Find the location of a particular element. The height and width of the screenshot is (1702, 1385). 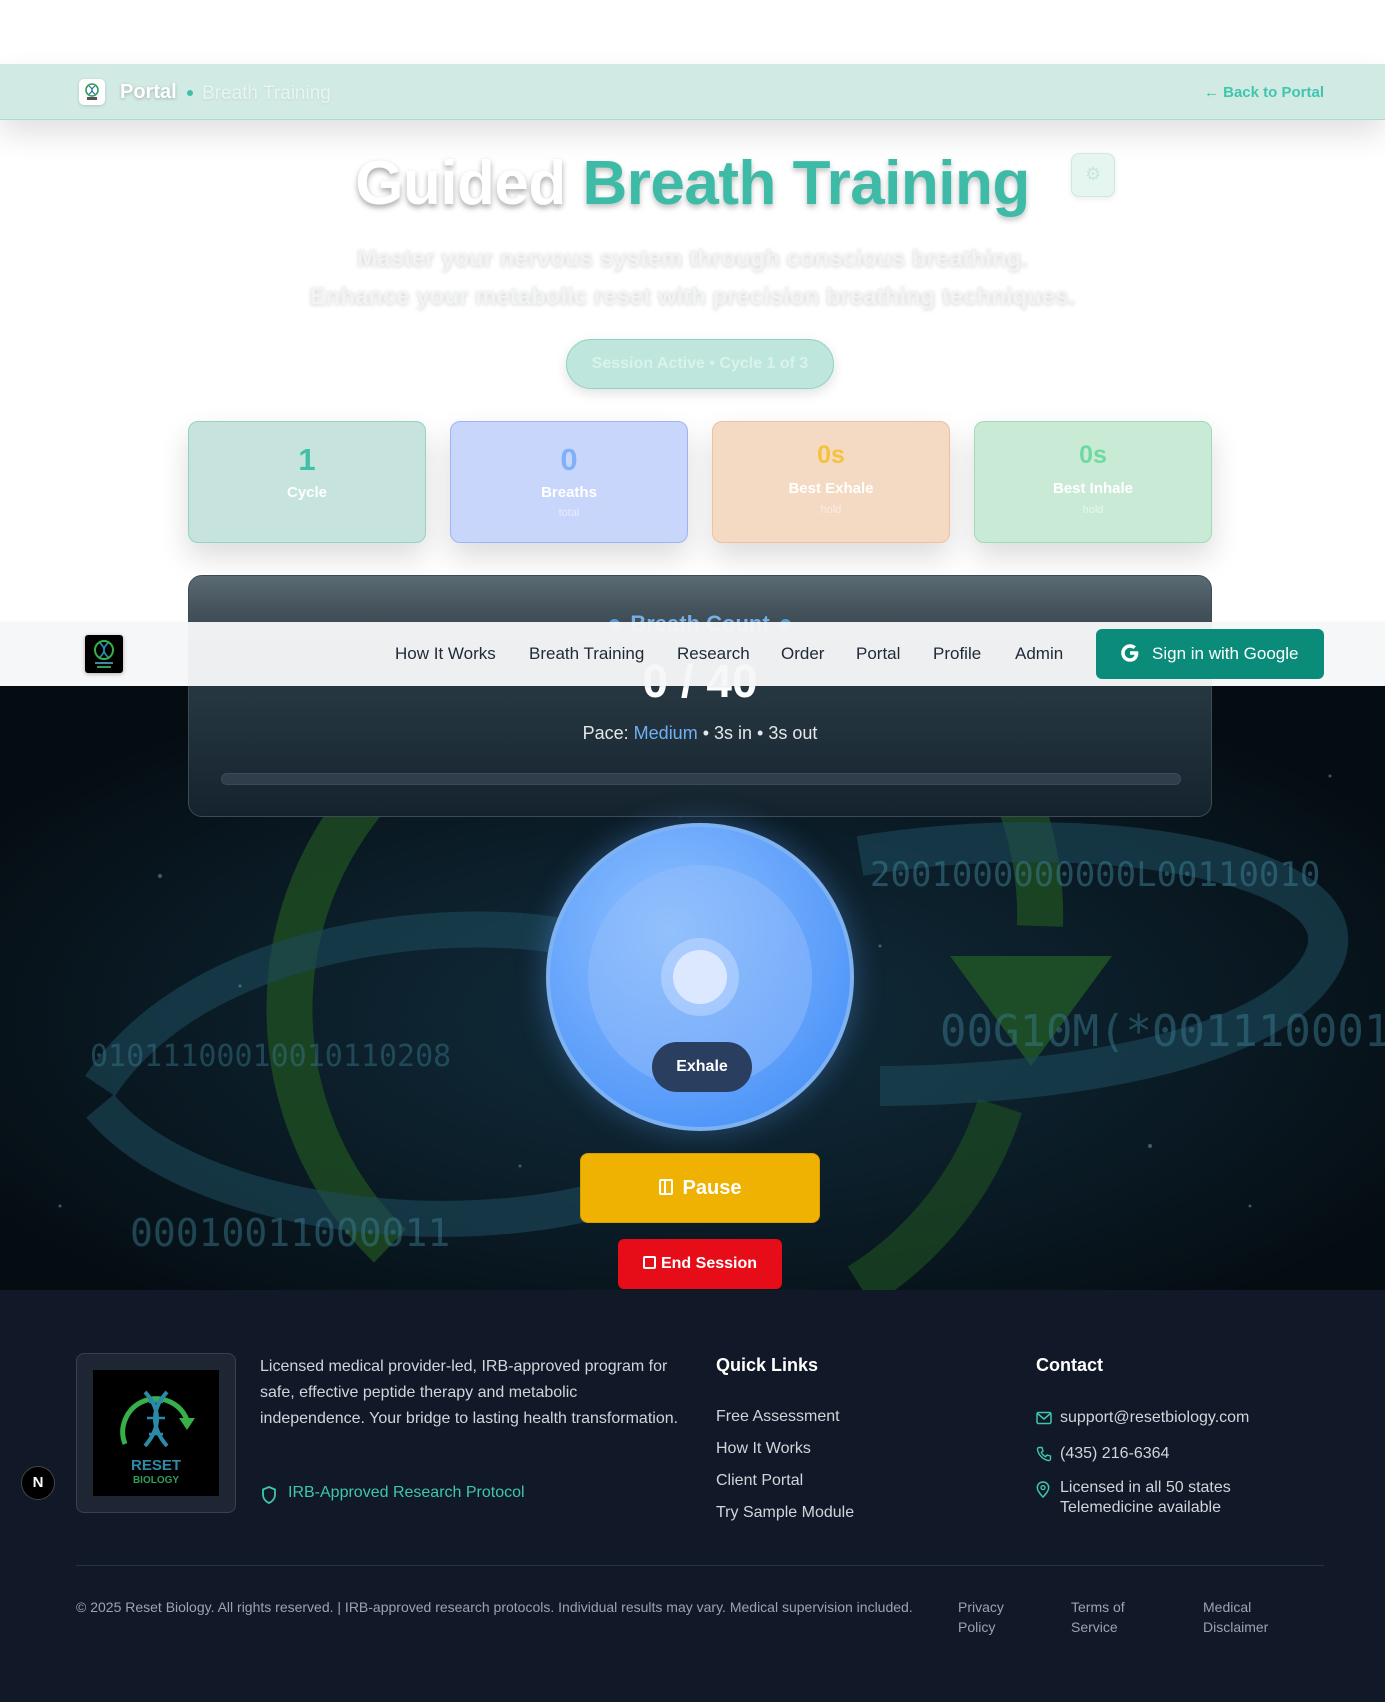

footer-link-medical-disclaimer: Medical Disclaimer is located at coordinates (1243, 1617).